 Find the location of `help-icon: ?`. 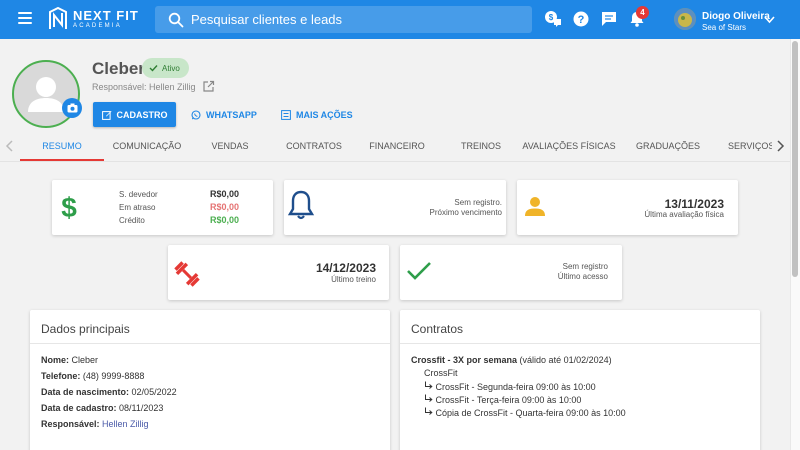

help-icon: ? is located at coordinates (581, 19).